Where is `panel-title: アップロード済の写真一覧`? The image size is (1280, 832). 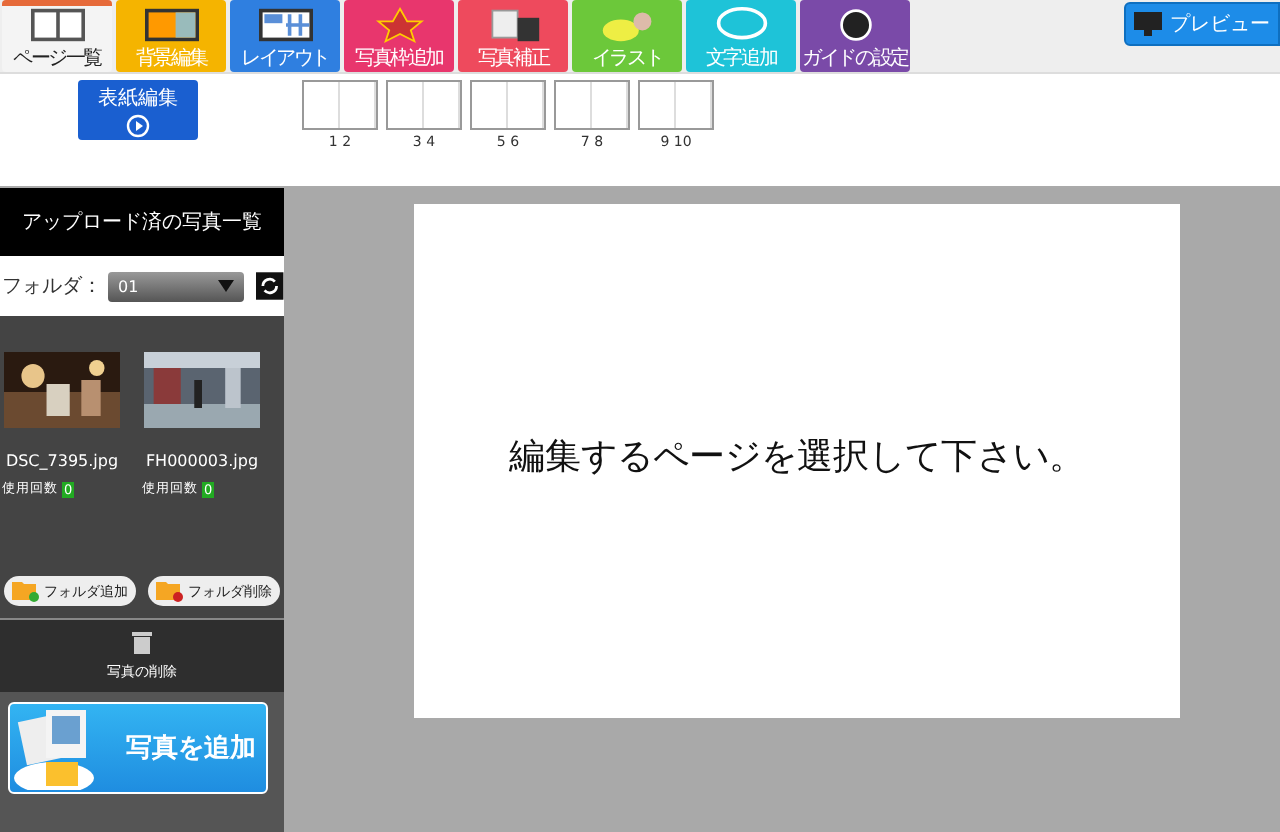
panel-title: アップロード済の写真一覧 is located at coordinates (142, 222).